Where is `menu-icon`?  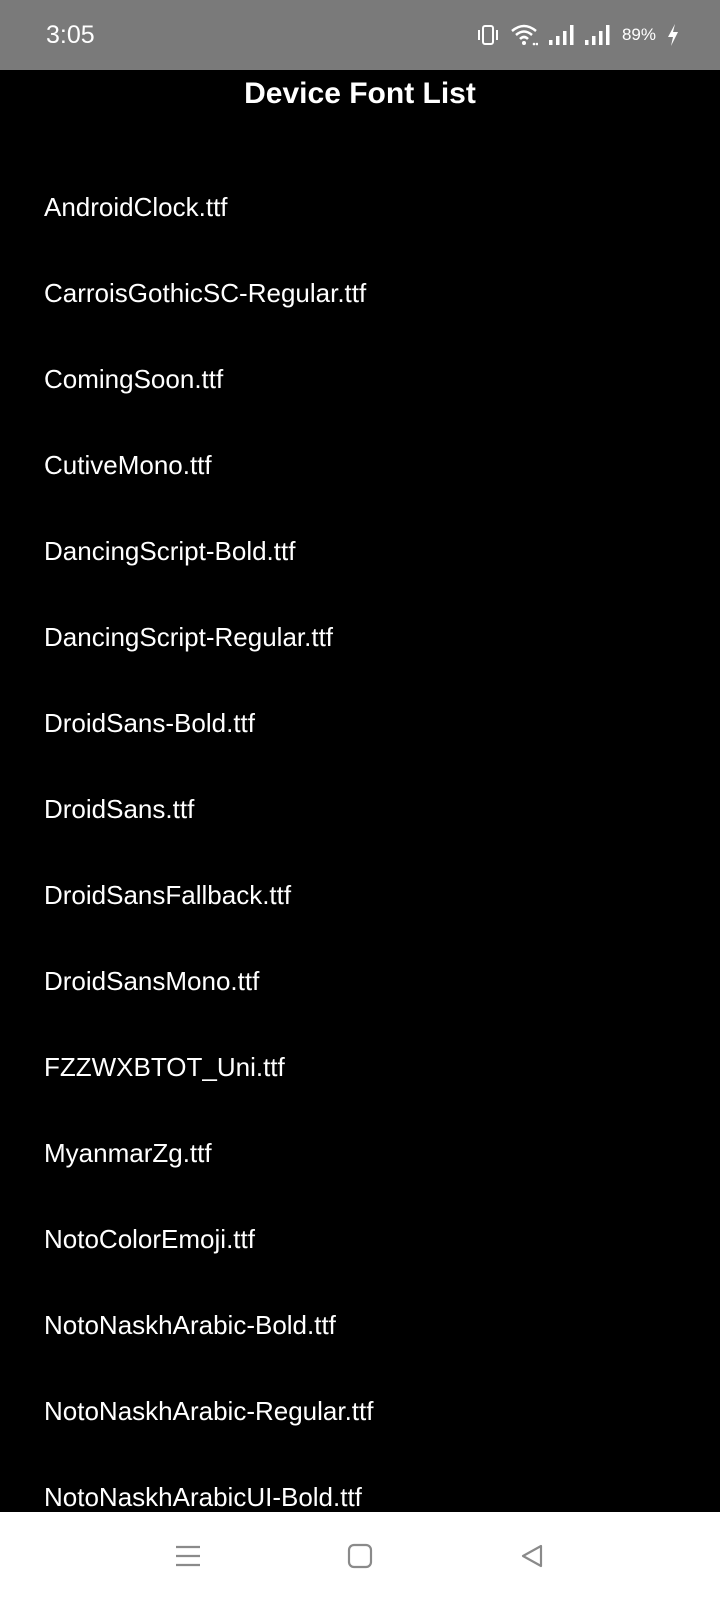 menu-icon is located at coordinates (188, 1556).